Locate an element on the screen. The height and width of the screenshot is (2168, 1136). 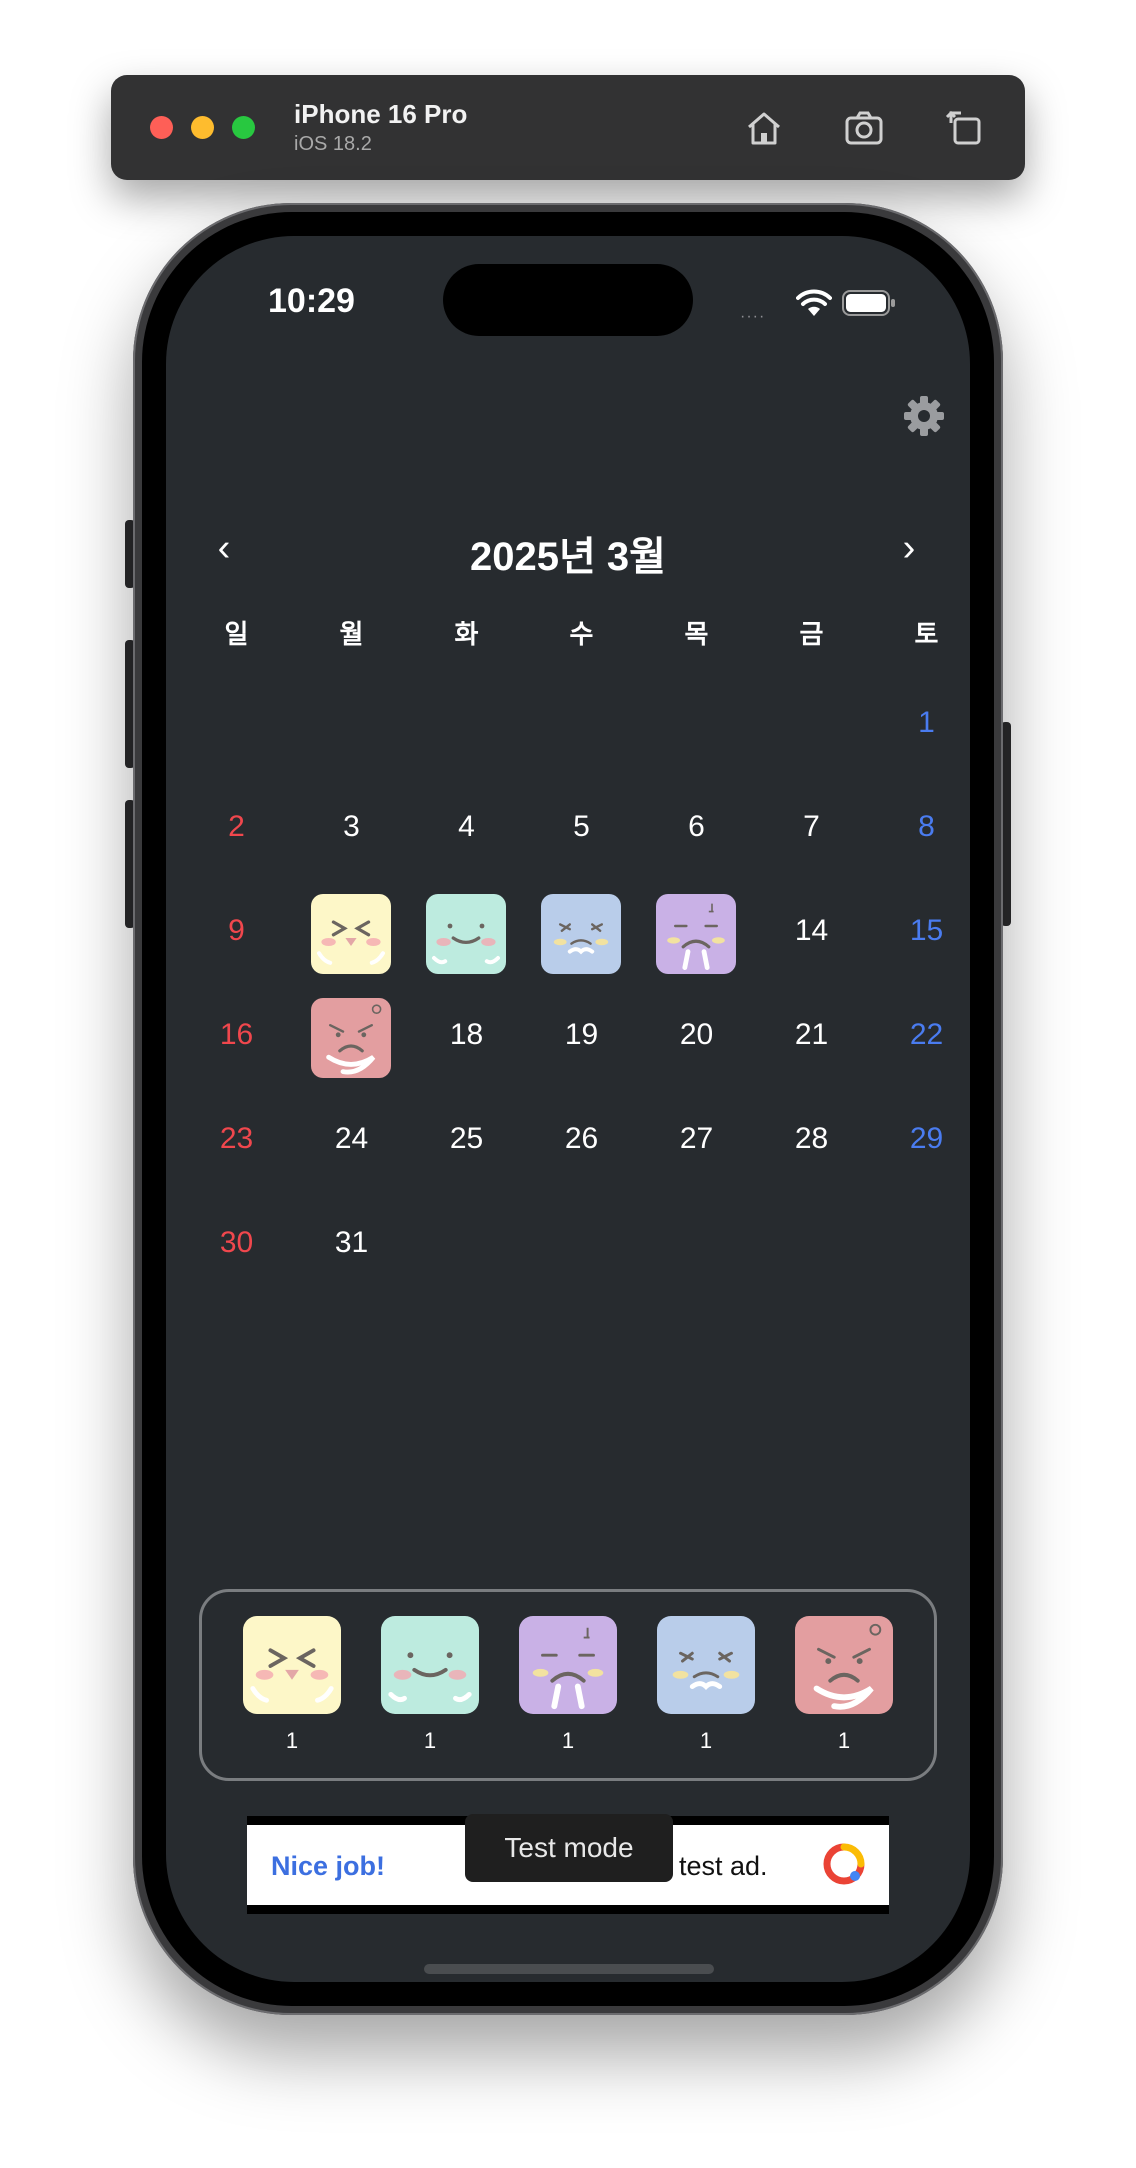
weekday-label: 목 is located at coordinates (696, 634).